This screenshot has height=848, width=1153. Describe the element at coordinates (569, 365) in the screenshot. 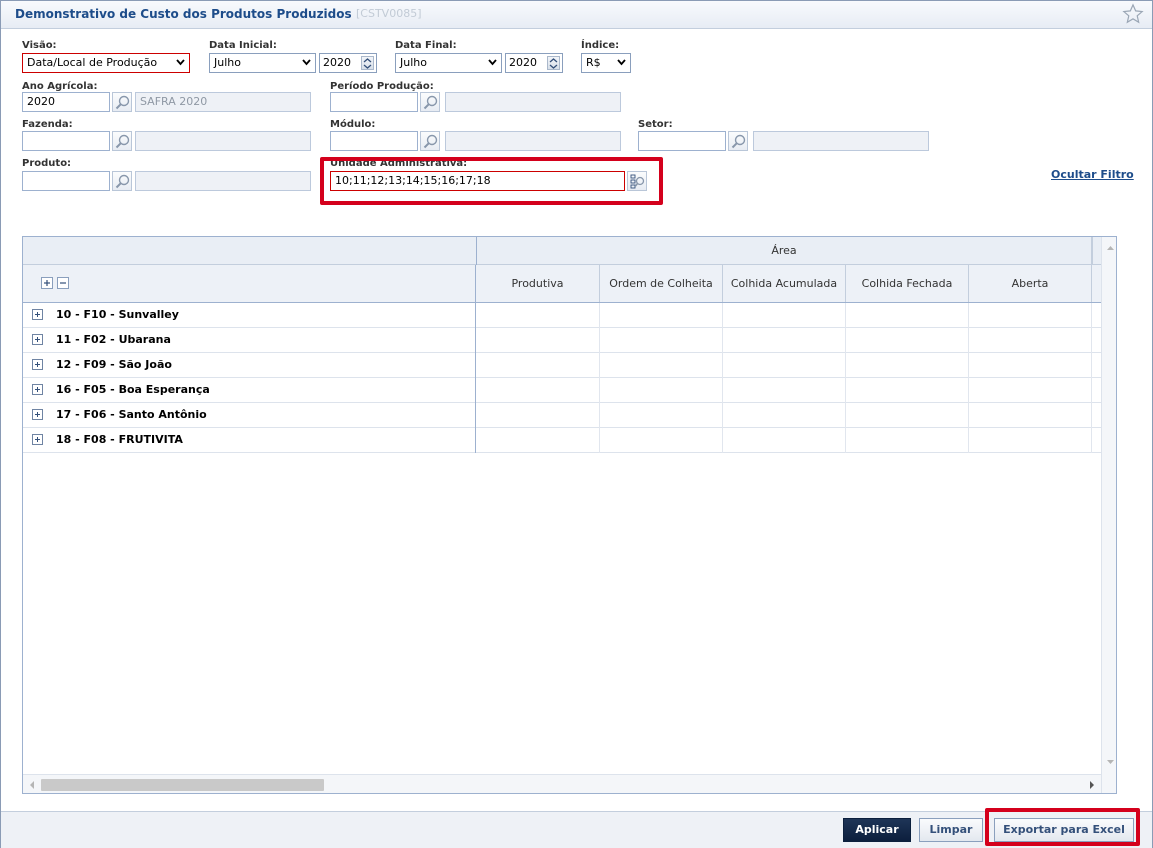

I see `table-row: 12 - F09 - São João` at that location.